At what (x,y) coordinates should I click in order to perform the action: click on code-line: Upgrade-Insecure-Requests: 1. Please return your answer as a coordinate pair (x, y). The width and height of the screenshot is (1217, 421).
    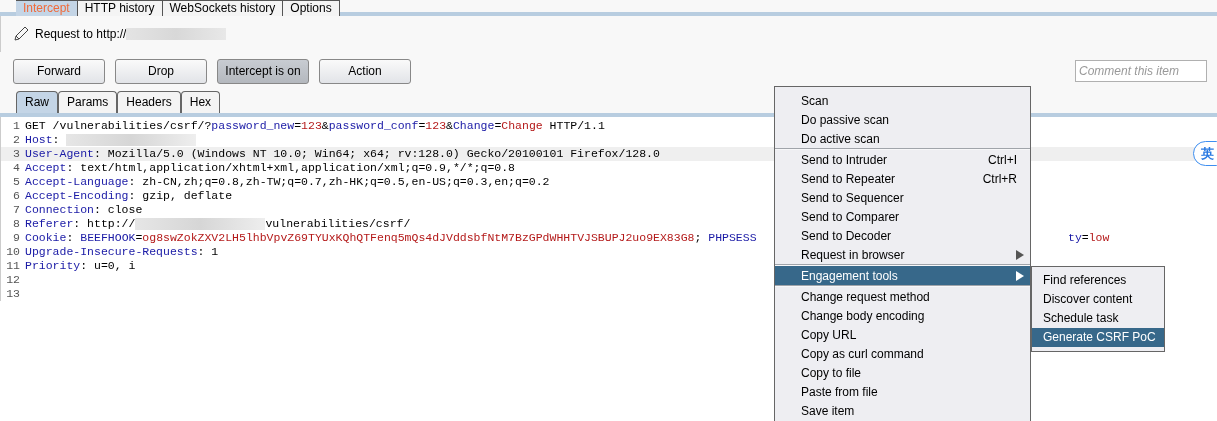
    Looking at the image, I should click on (122, 252).